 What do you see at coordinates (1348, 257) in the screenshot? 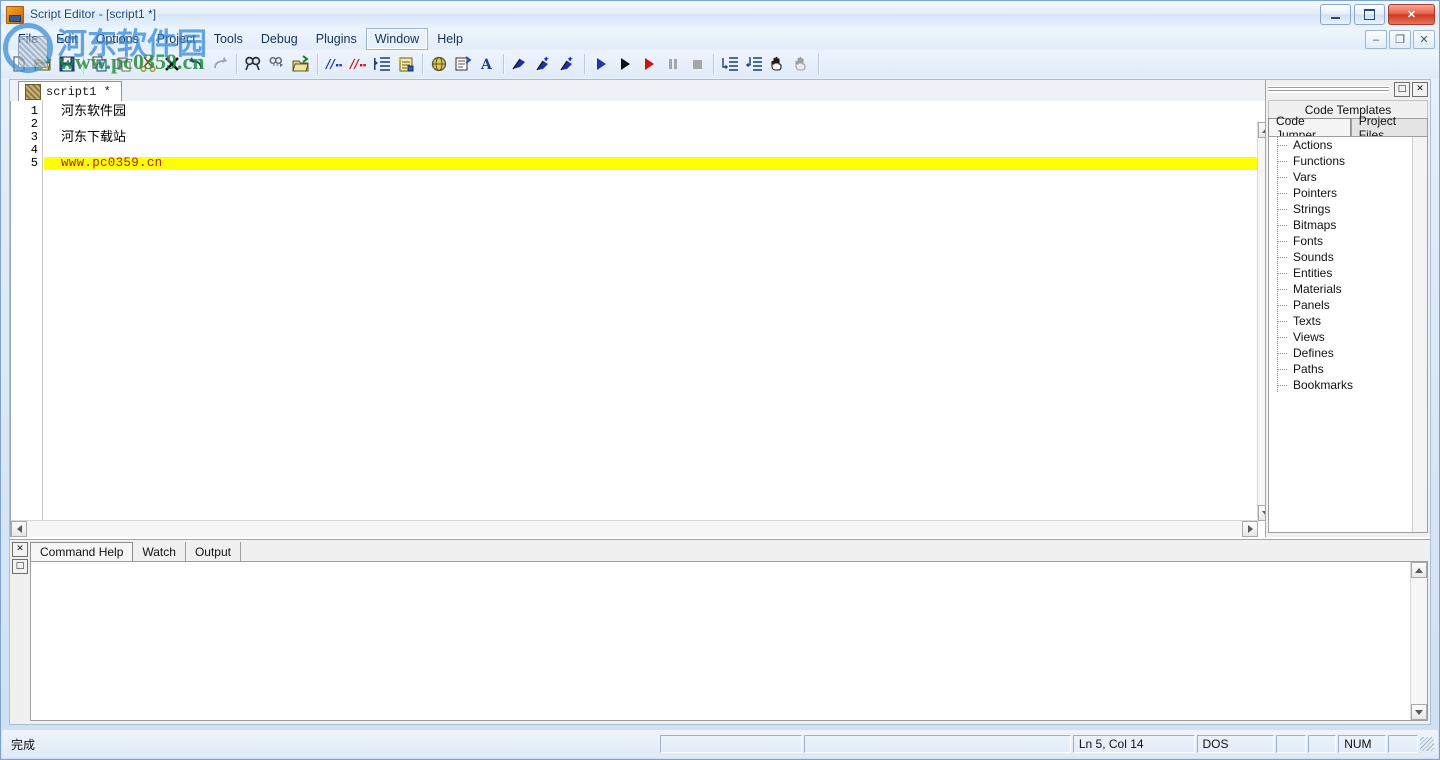
I see `tree-item-sounds: Sounds` at bounding box center [1348, 257].